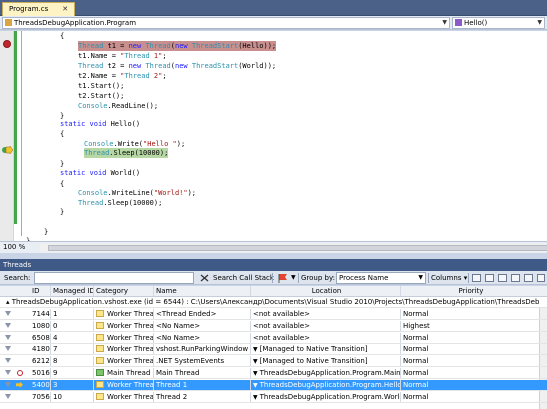 Image resolution: width=547 pixels, height=409 pixels. I want to click on cell-managed: 1, so click(71, 314).